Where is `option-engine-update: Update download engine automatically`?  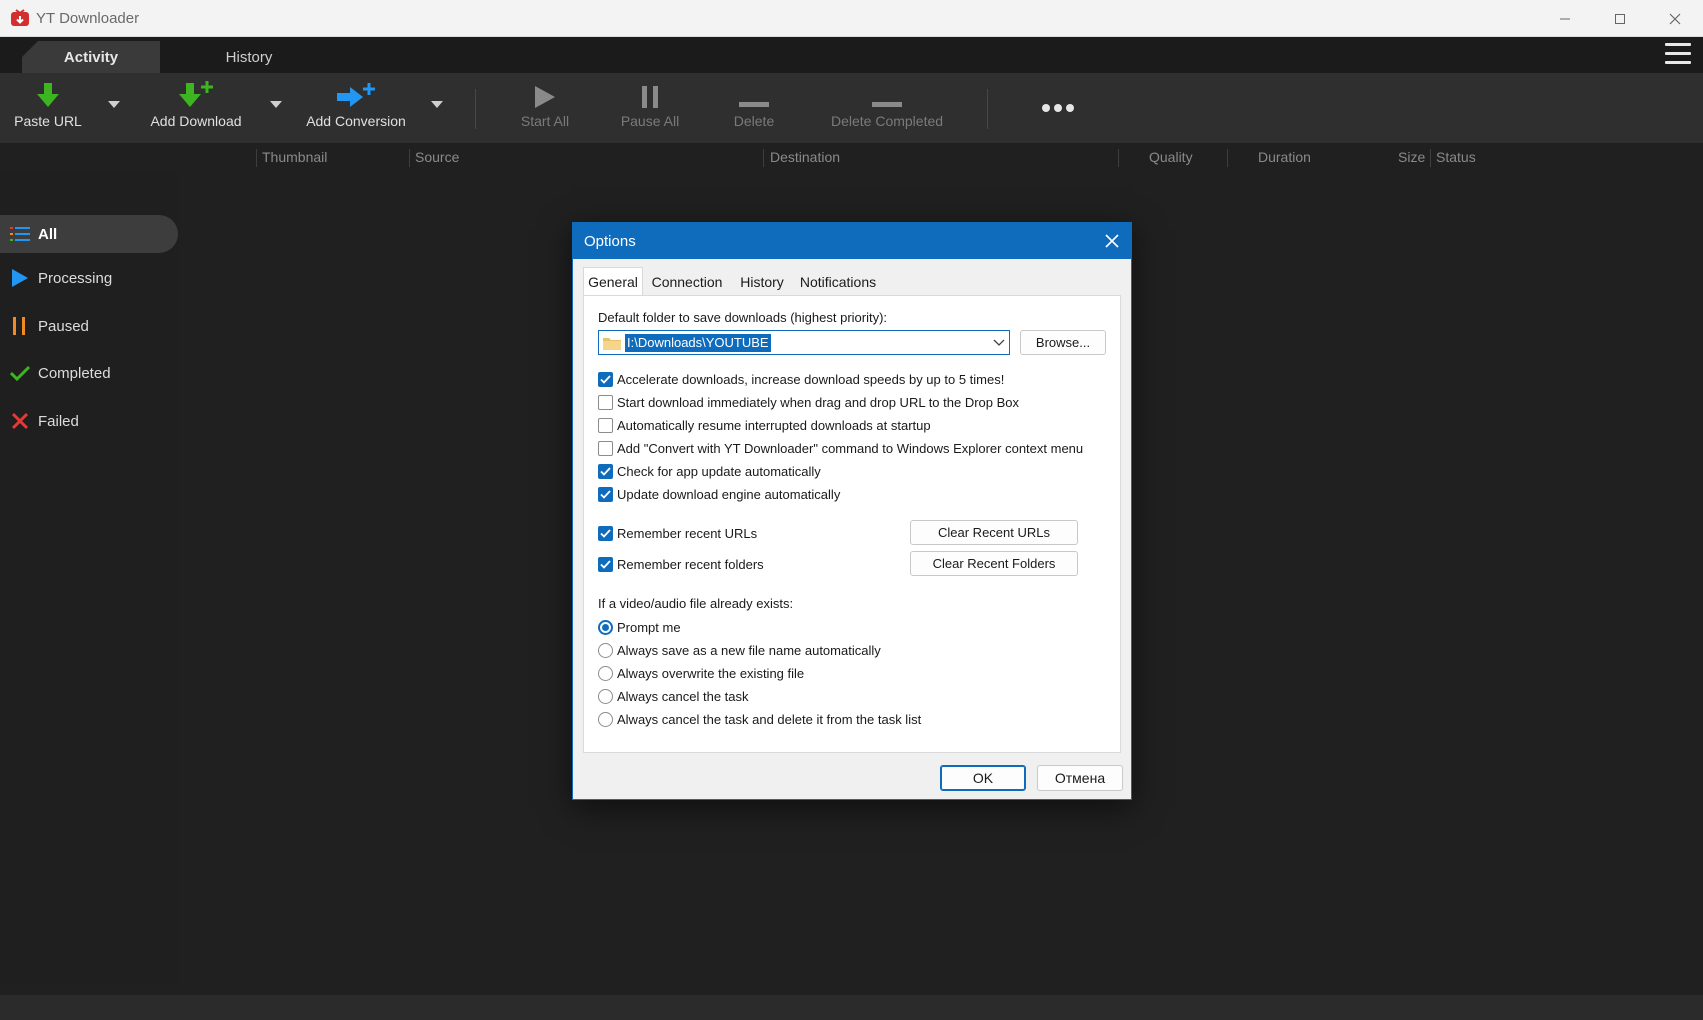 option-engine-update: Update download engine automatically is located at coordinates (719, 494).